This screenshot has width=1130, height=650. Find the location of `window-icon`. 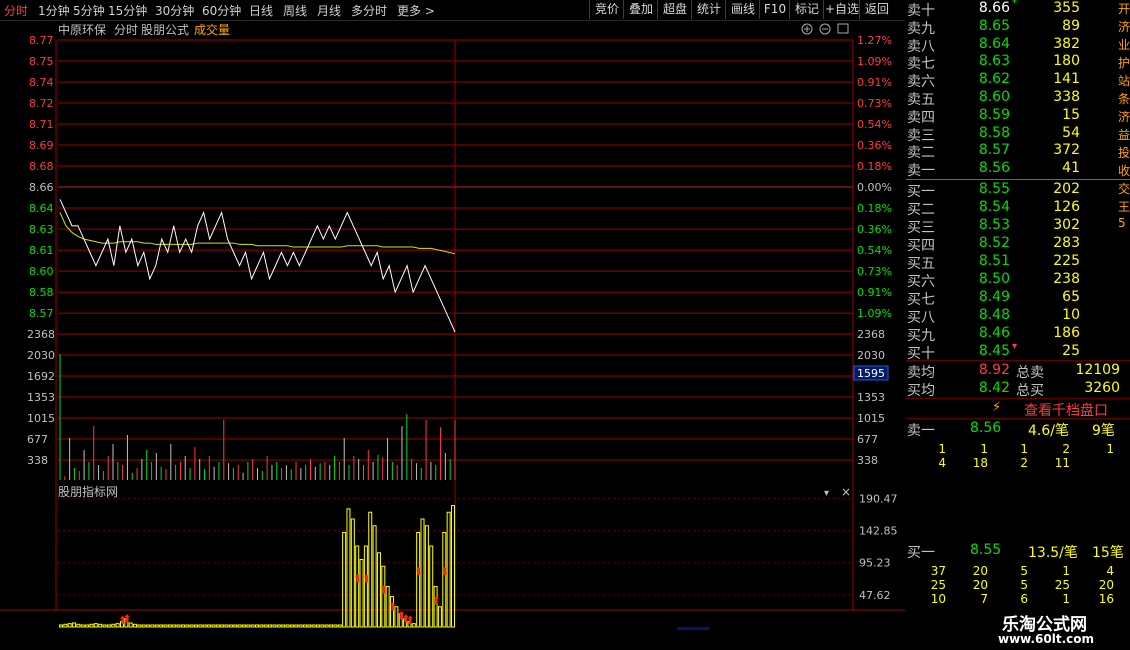

window-icon is located at coordinates (843, 28).